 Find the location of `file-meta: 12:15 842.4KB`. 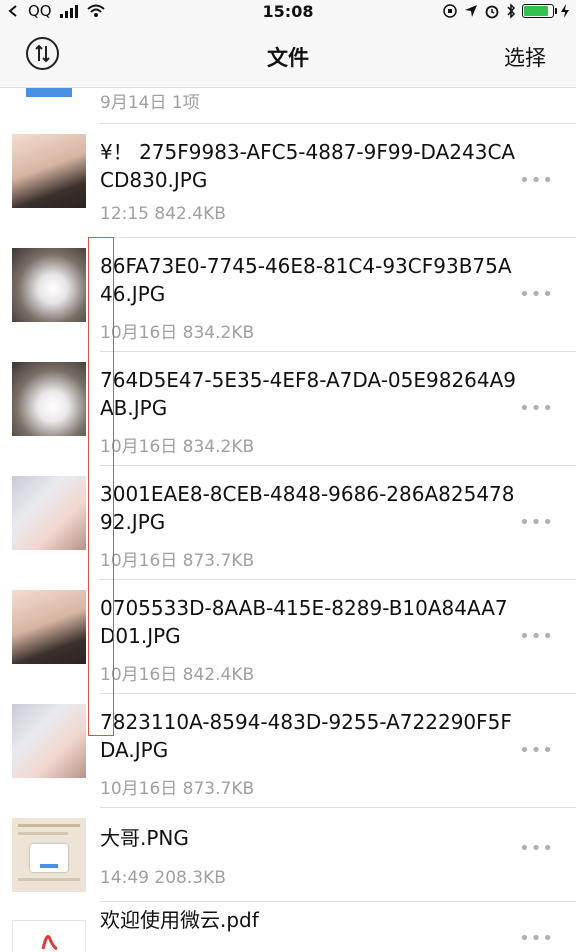

file-meta: 12:15 842.4KB is located at coordinates (163, 214).